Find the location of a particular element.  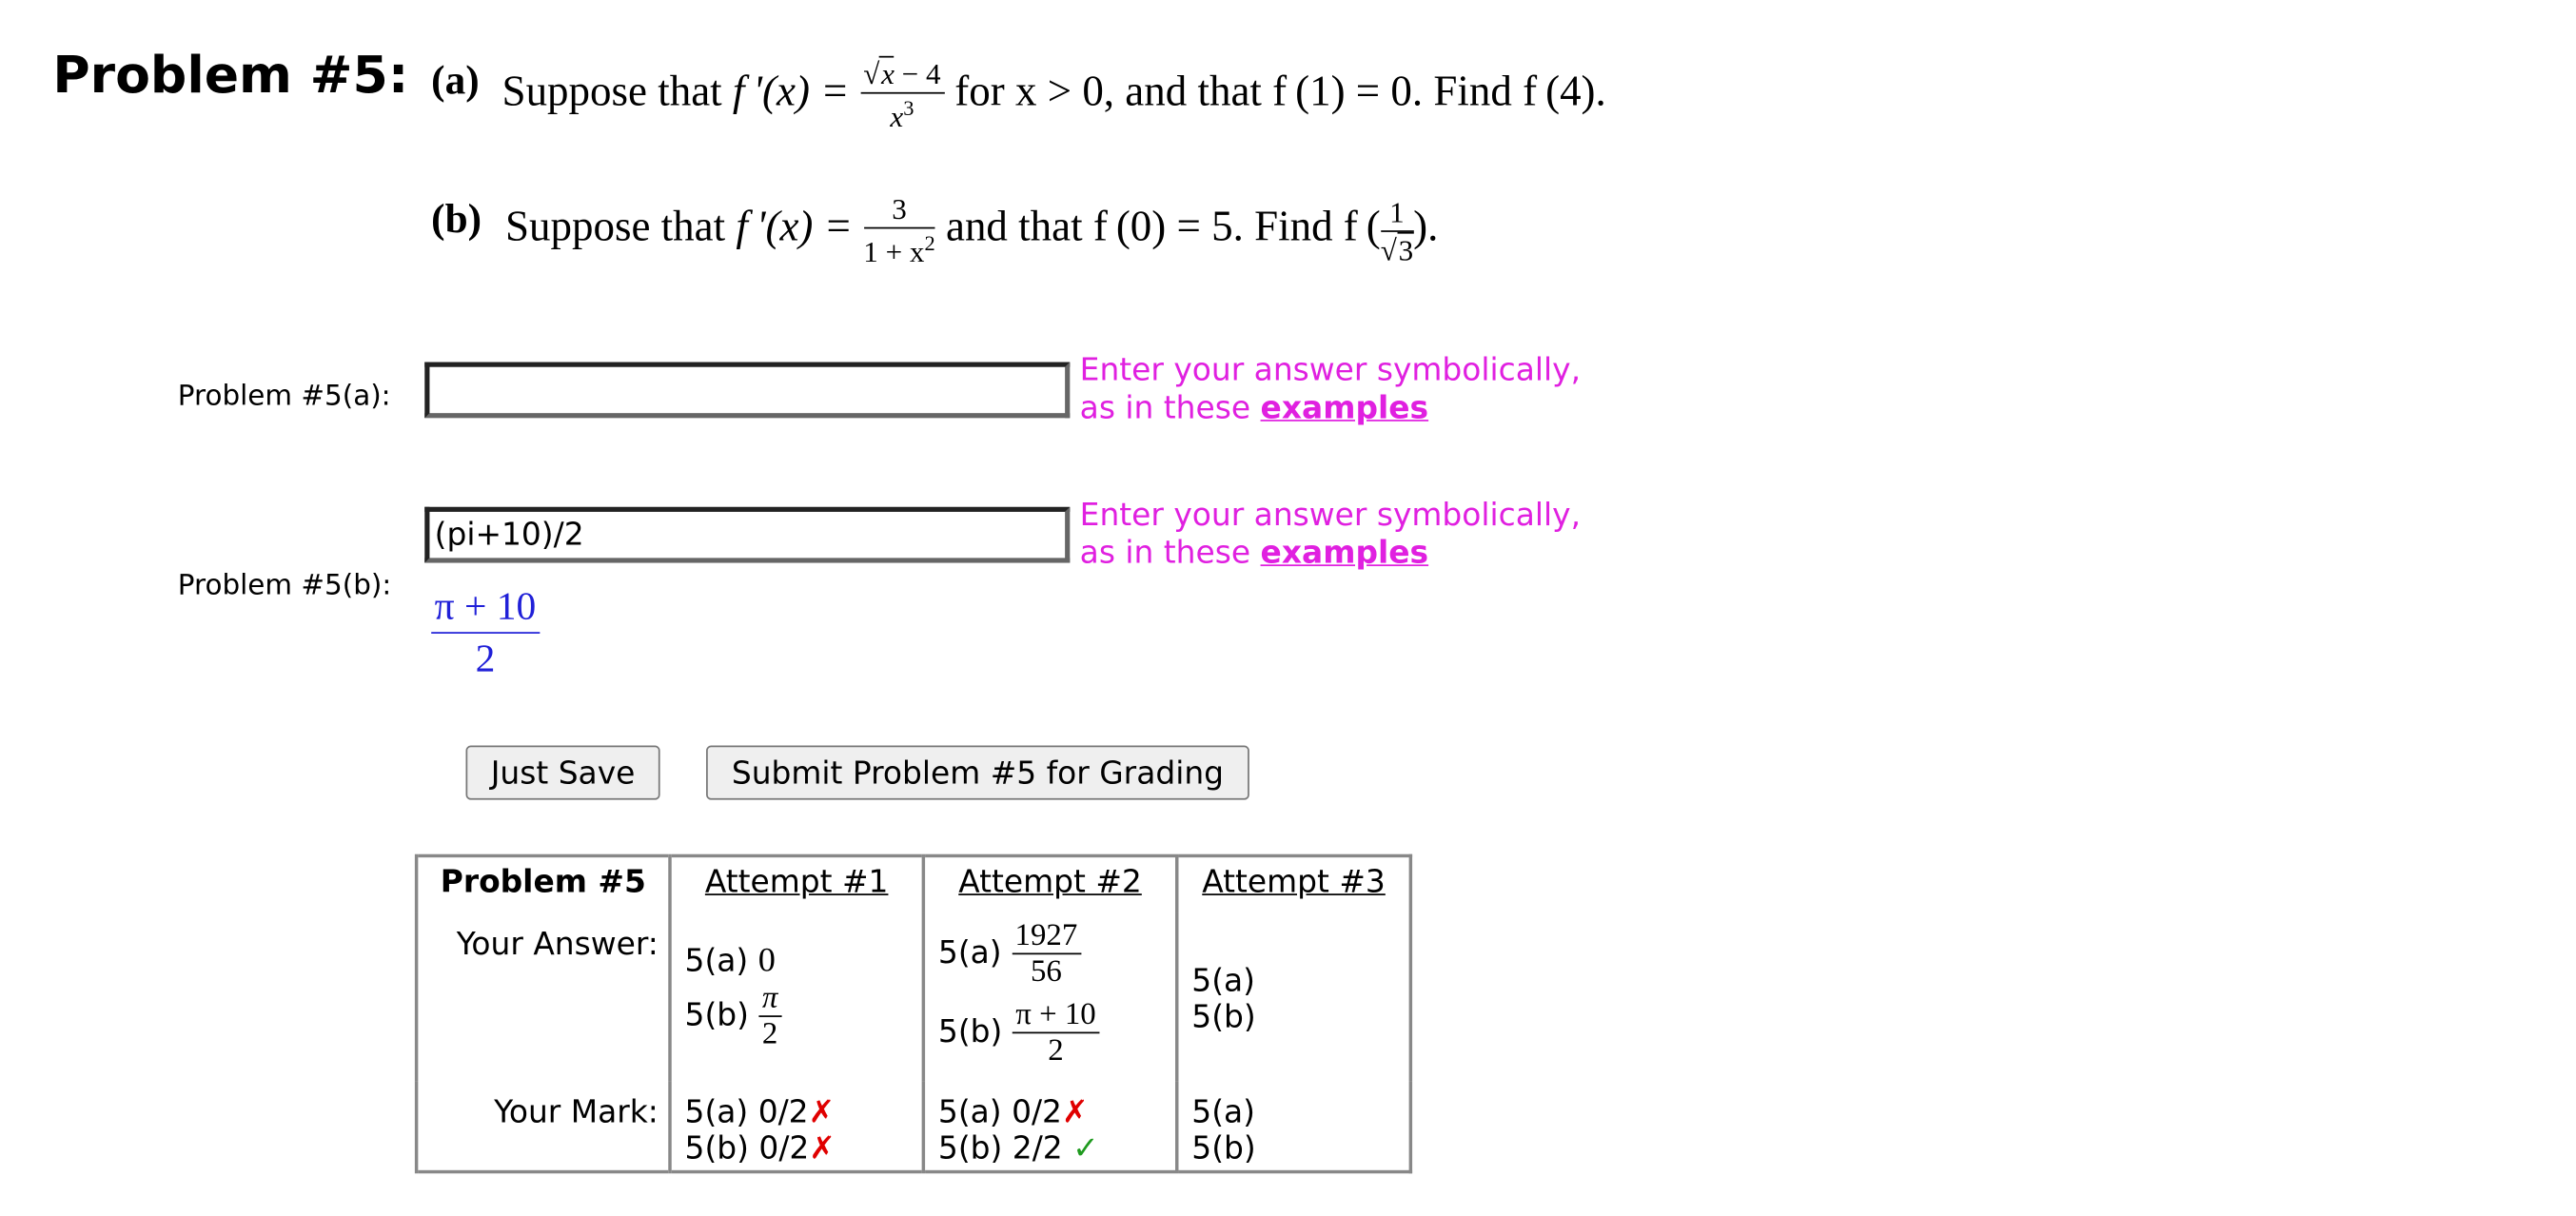

part-b-intro: Suppose that is located at coordinates (621, 226).